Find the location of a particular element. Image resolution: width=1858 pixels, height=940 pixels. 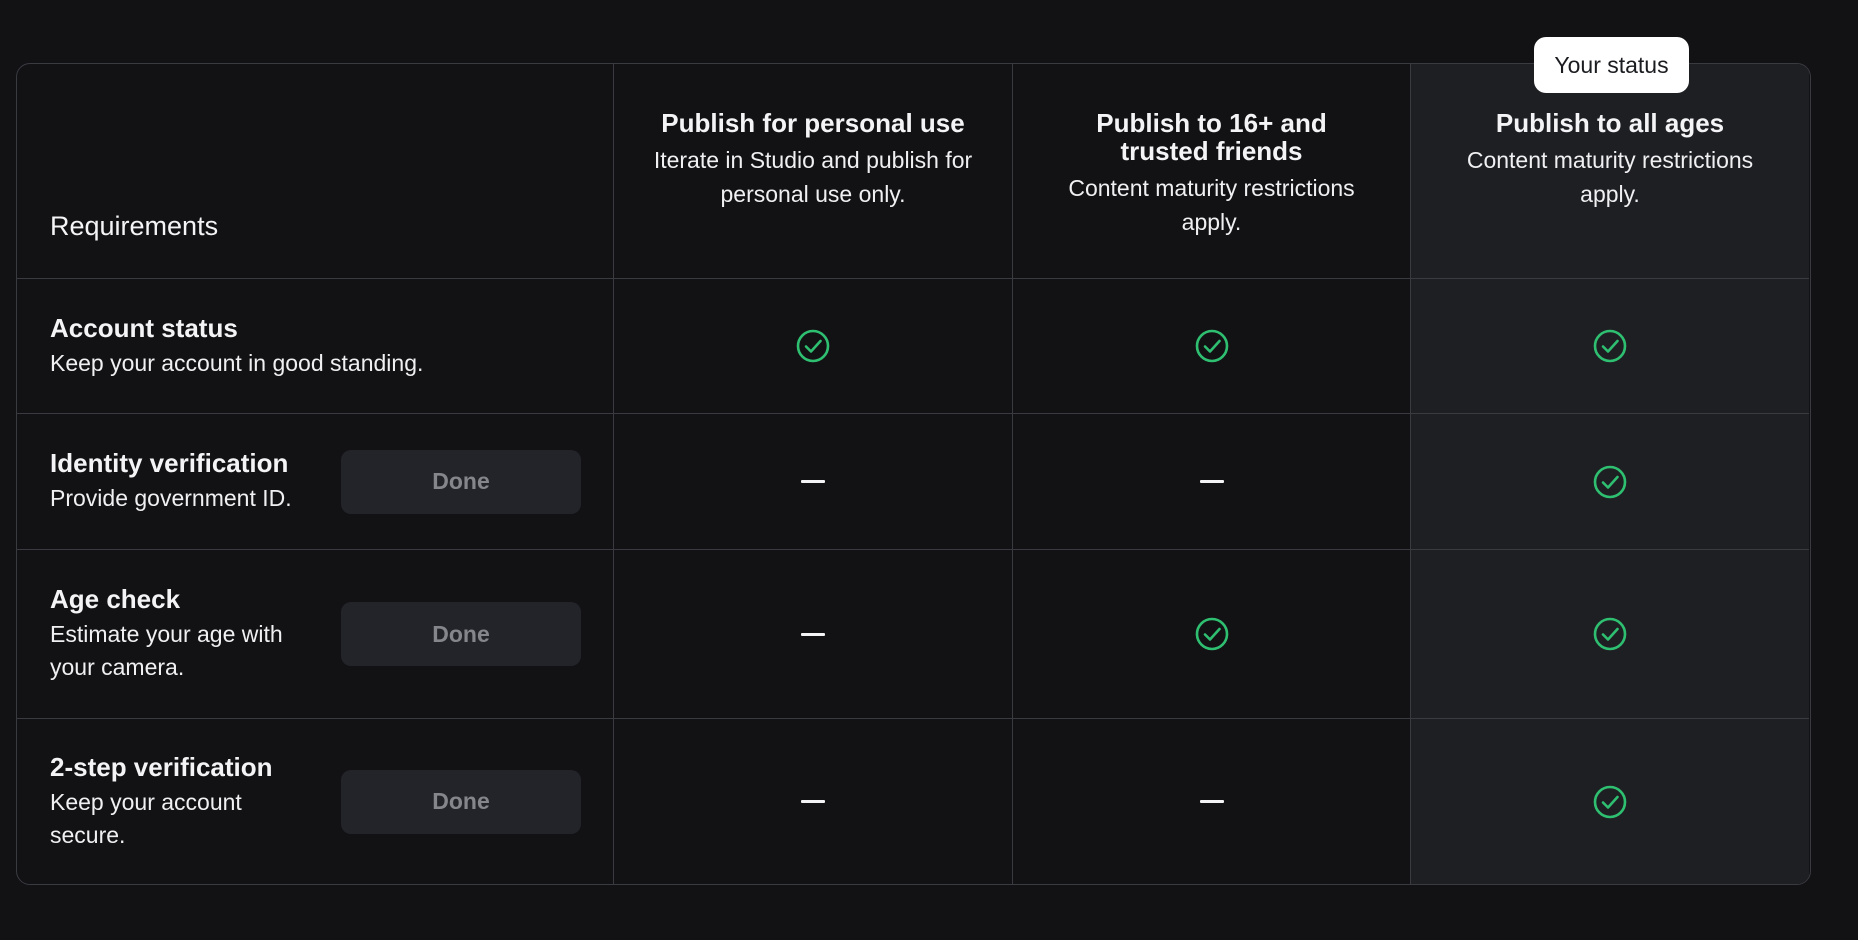

2-step-done-button: Done is located at coordinates (461, 801).